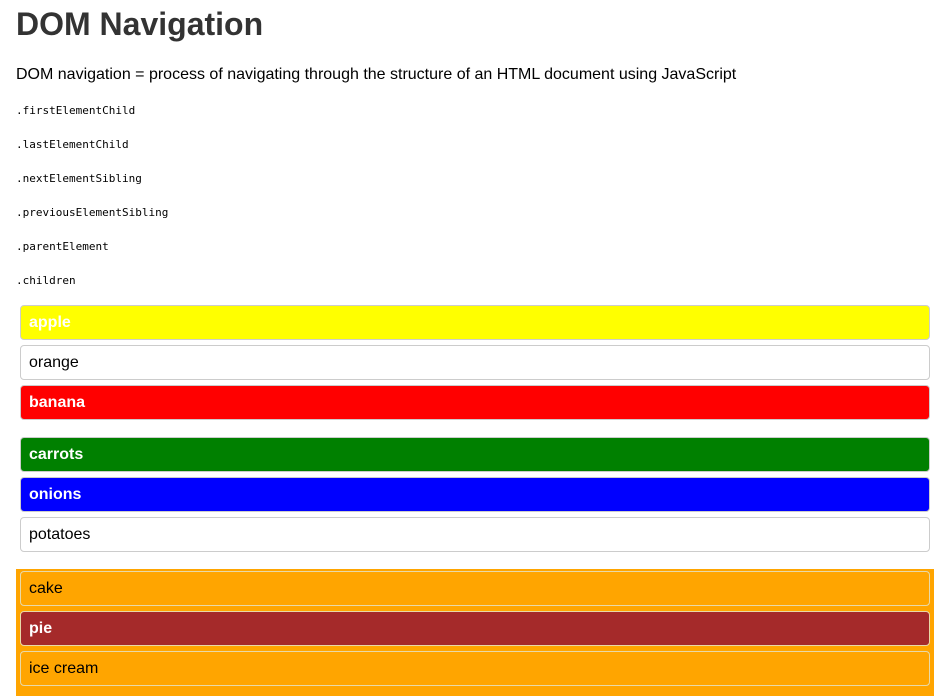 Image resolution: width=950 pixels, height=696 pixels. What do you see at coordinates (475, 362) in the screenshot?
I see `fruit-item-orange: orange` at bounding box center [475, 362].